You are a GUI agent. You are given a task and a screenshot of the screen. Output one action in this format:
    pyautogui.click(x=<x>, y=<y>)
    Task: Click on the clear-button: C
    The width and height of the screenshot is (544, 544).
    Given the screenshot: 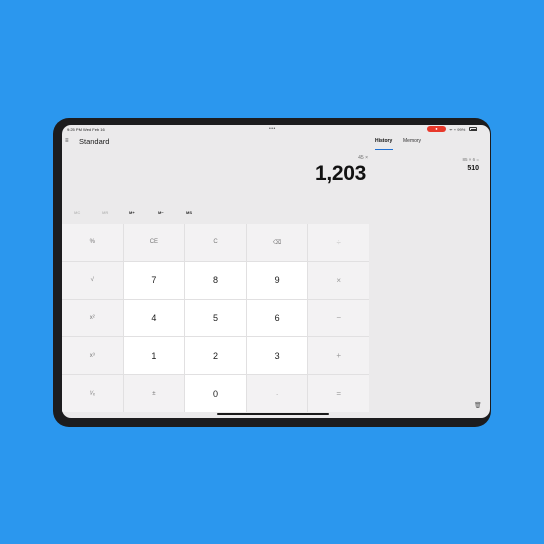 What is the action you would take?
    pyautogui.click(x=215, y=242)
    